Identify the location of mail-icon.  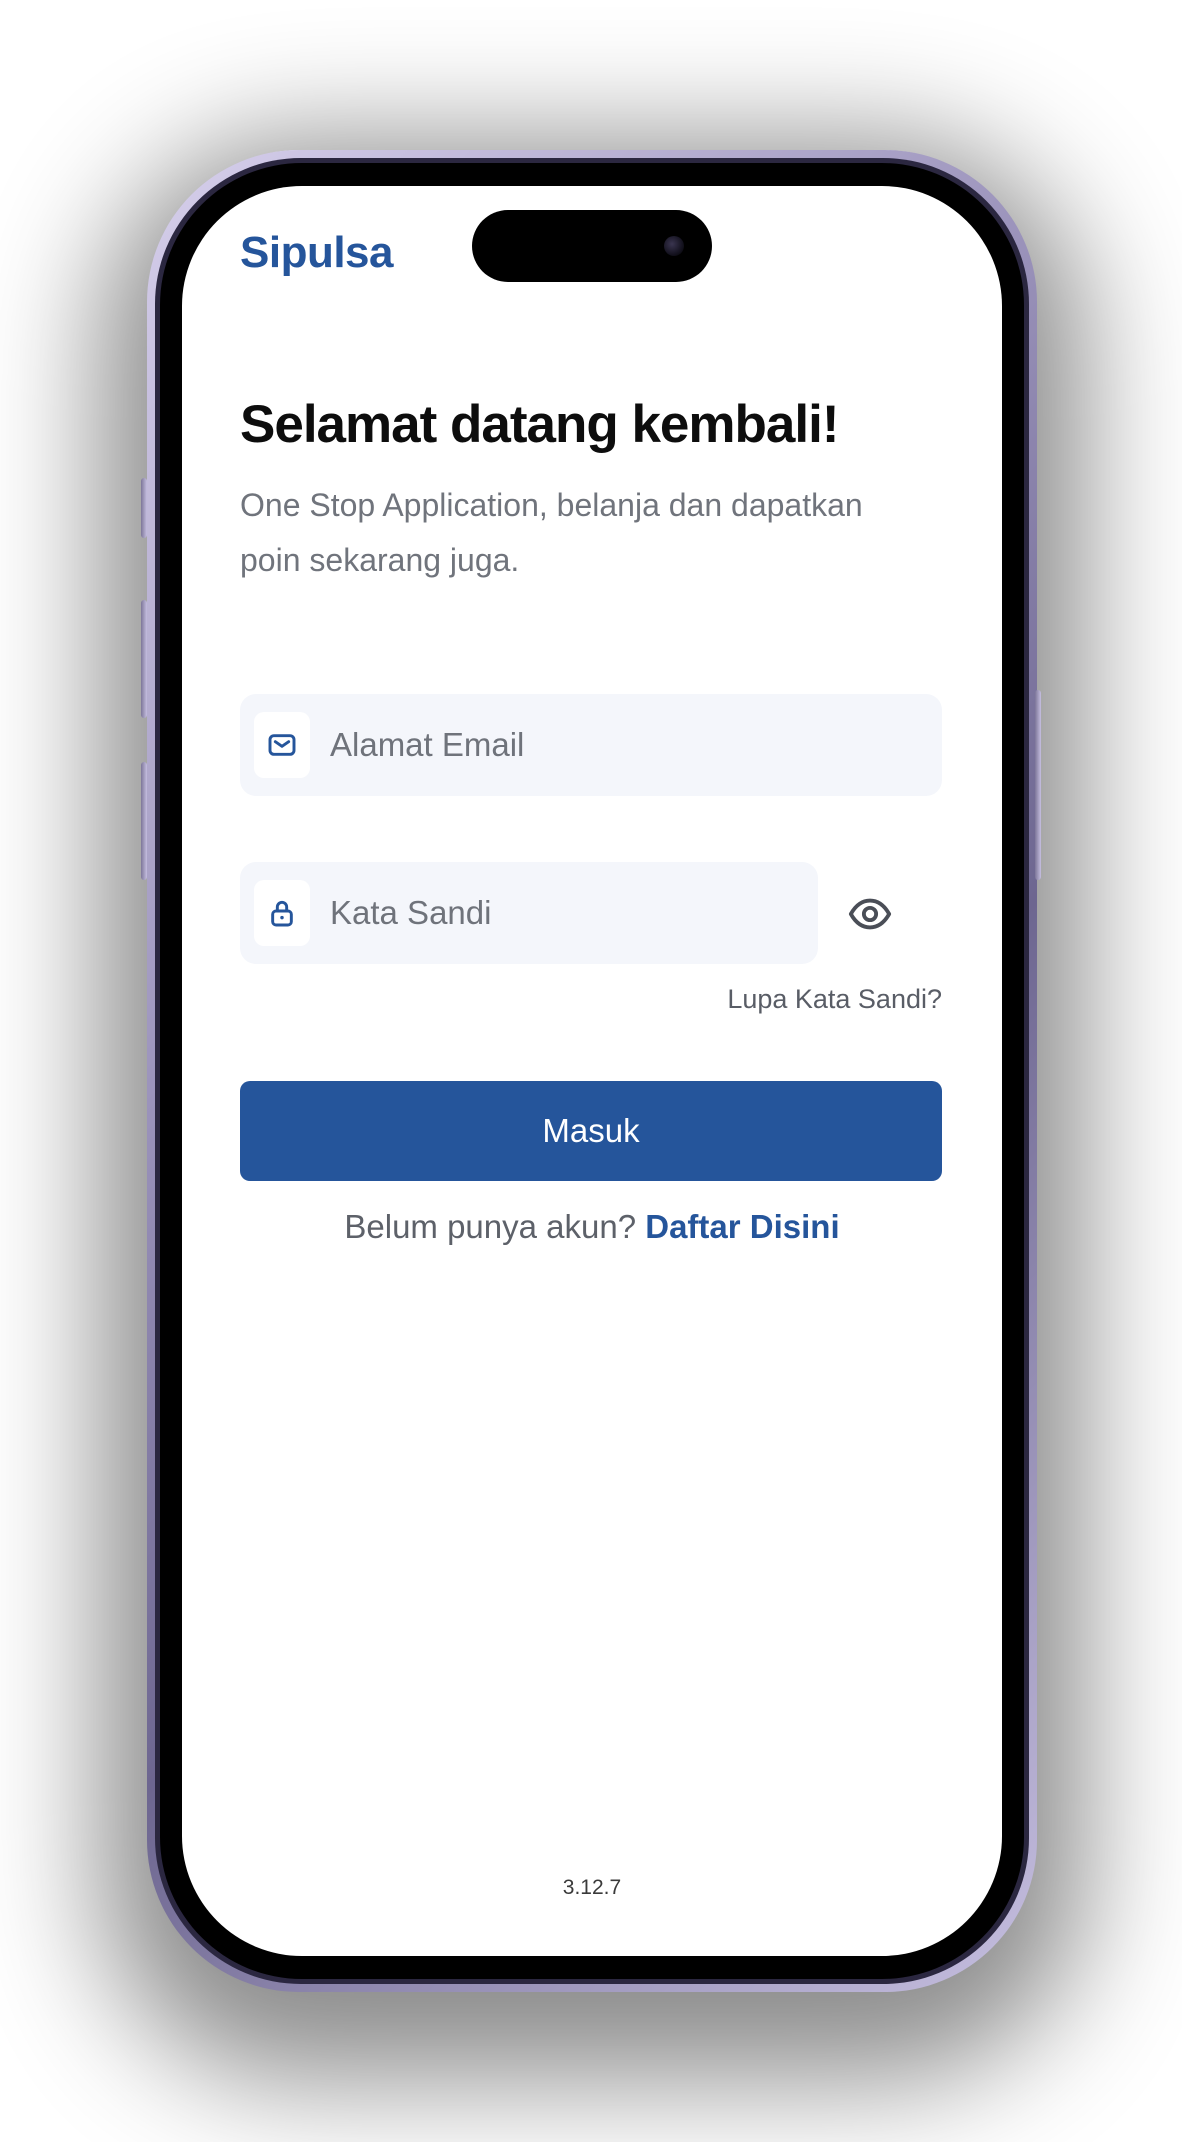
(282, 745).